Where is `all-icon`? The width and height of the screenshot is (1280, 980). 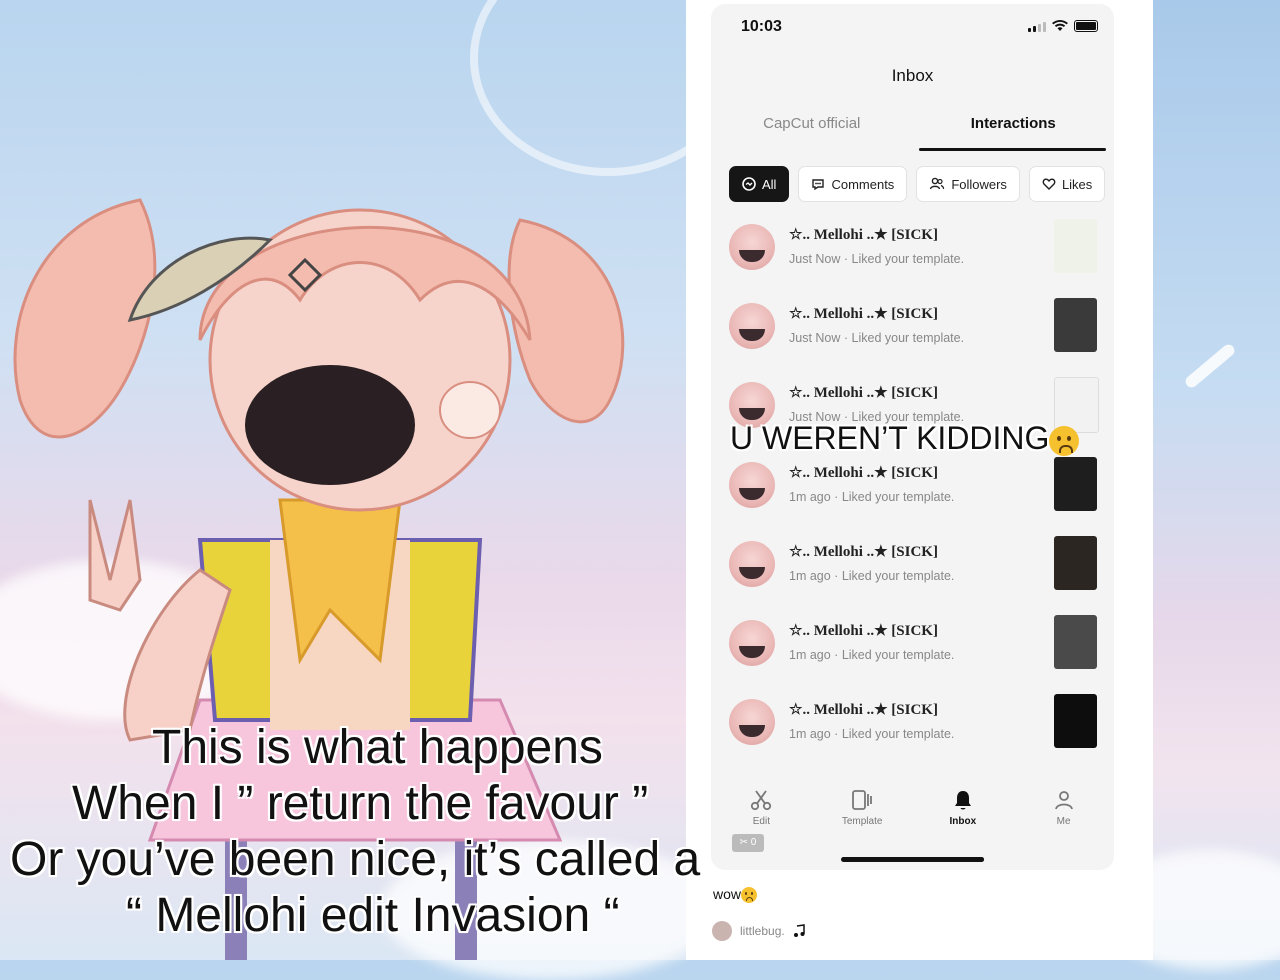
all-icon is located at coordinates (749, 184).